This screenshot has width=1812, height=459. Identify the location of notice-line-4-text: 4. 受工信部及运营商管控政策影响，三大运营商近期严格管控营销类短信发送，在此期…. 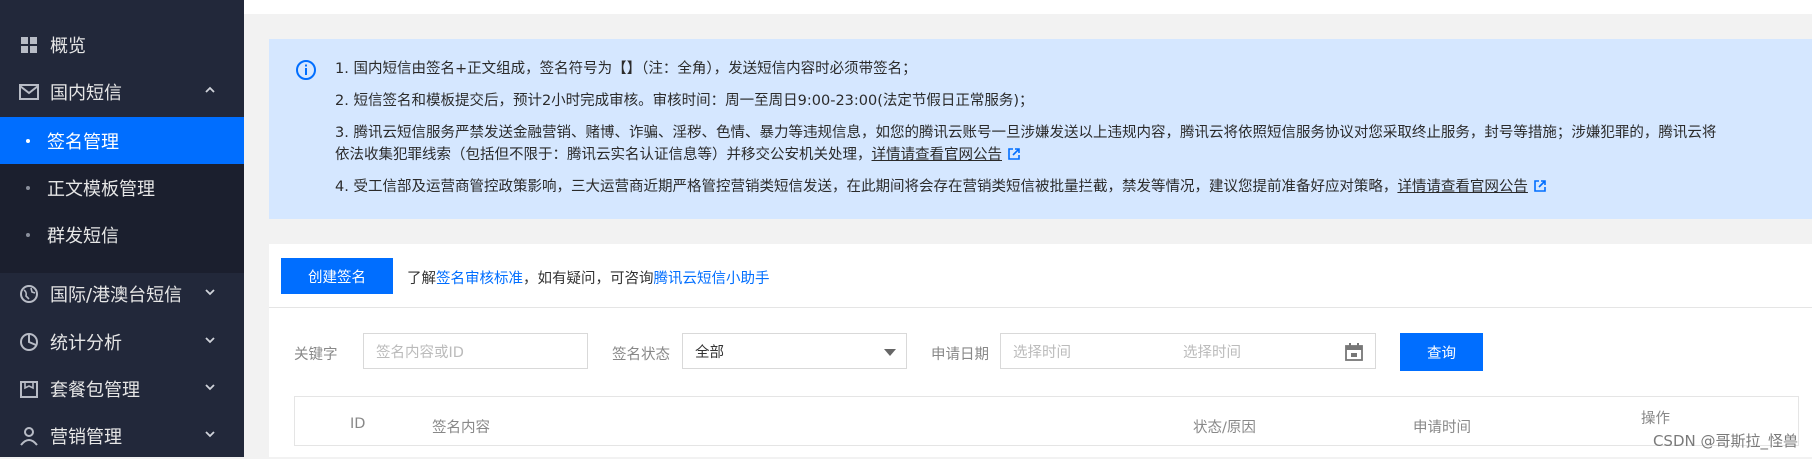
(866, 187).